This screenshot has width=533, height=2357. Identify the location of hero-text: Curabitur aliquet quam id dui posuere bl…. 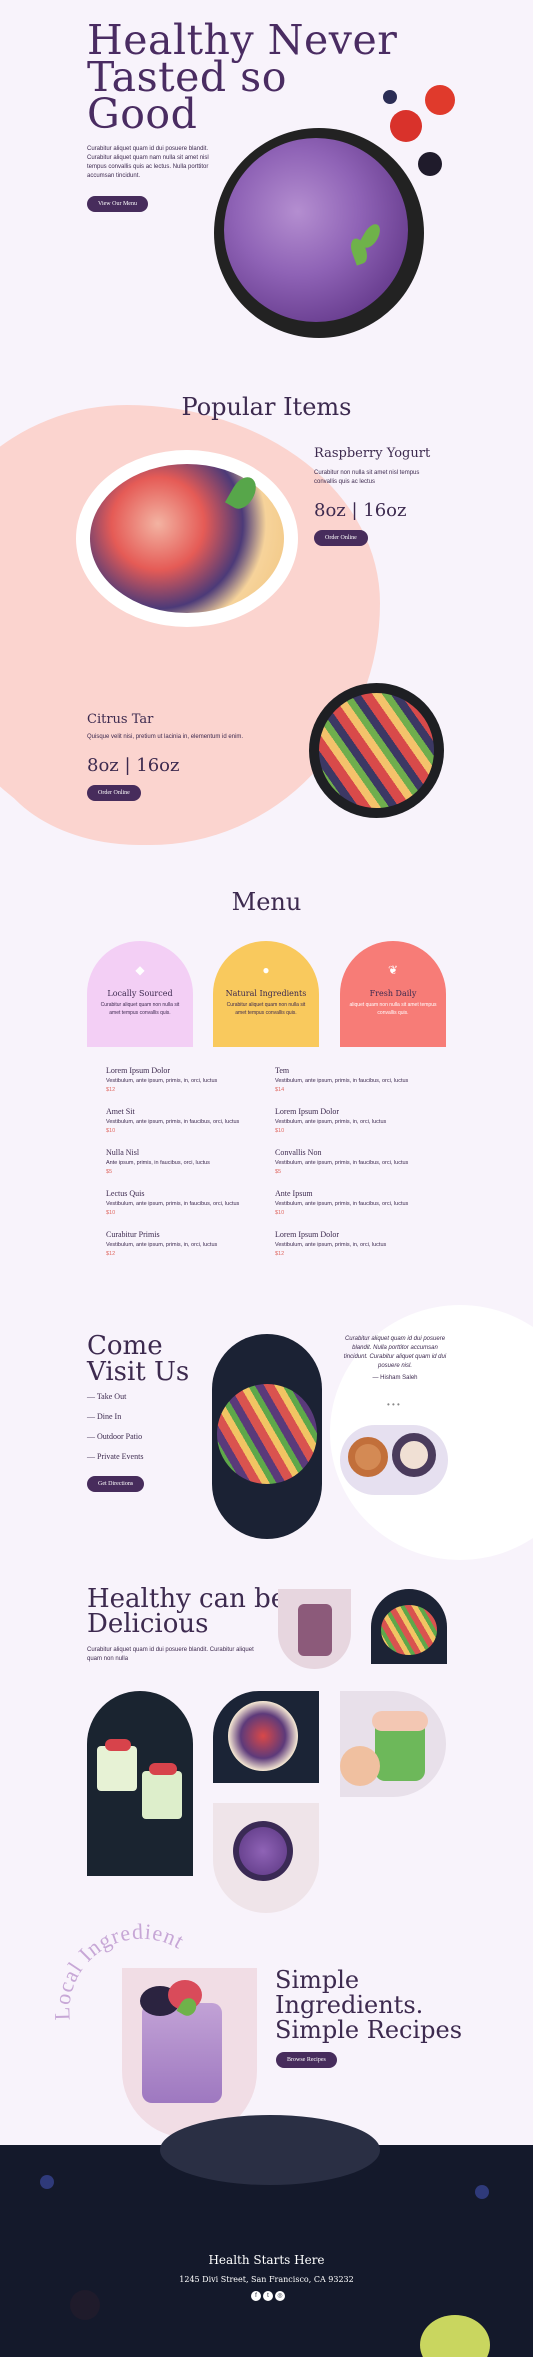
(148, 162).